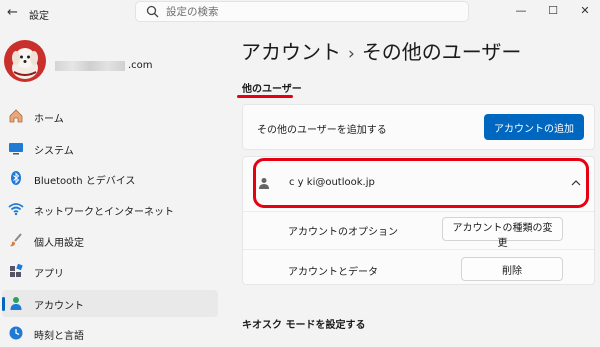  What do you see at coordinates (90, 66) in the screenshot?
I see `blurred-email` at bounding box center [90, 66].